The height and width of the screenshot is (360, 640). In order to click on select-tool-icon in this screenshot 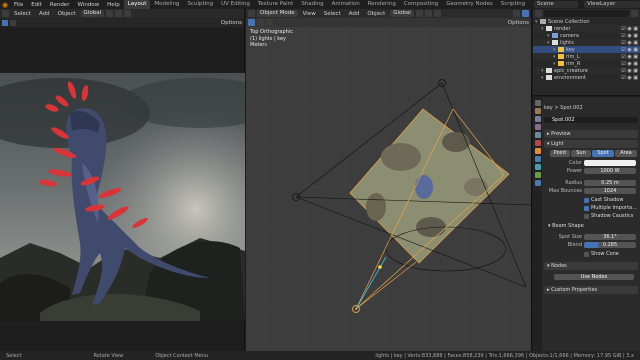, I will do `click(5, 22)`.